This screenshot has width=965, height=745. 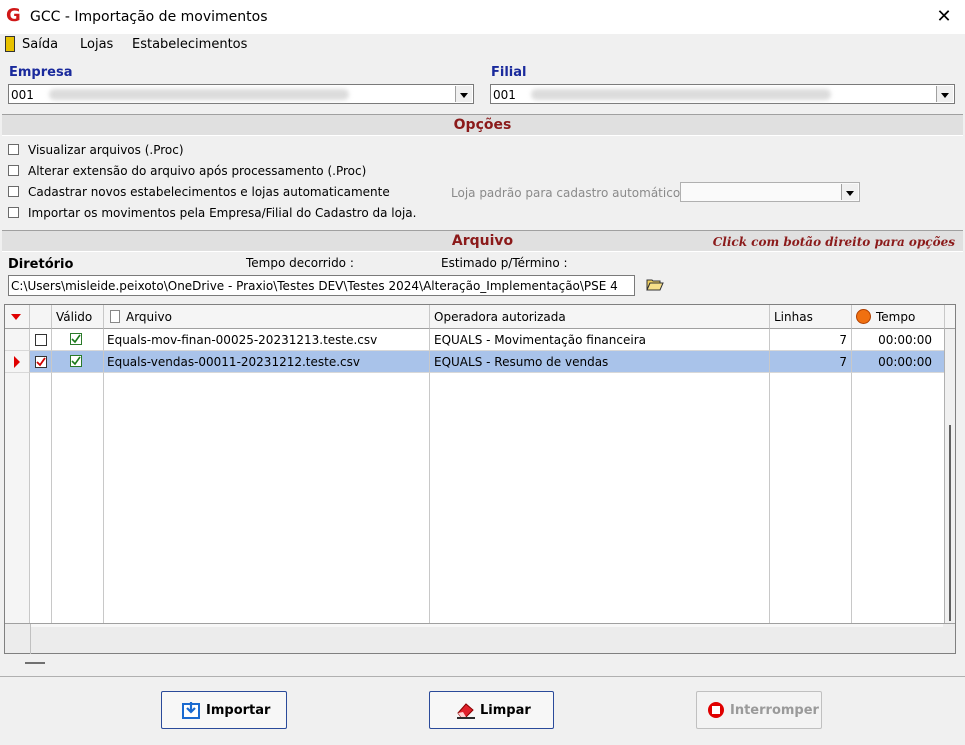 I want to click on header-label: Operadora autorizada, so click(x=500, y=317).